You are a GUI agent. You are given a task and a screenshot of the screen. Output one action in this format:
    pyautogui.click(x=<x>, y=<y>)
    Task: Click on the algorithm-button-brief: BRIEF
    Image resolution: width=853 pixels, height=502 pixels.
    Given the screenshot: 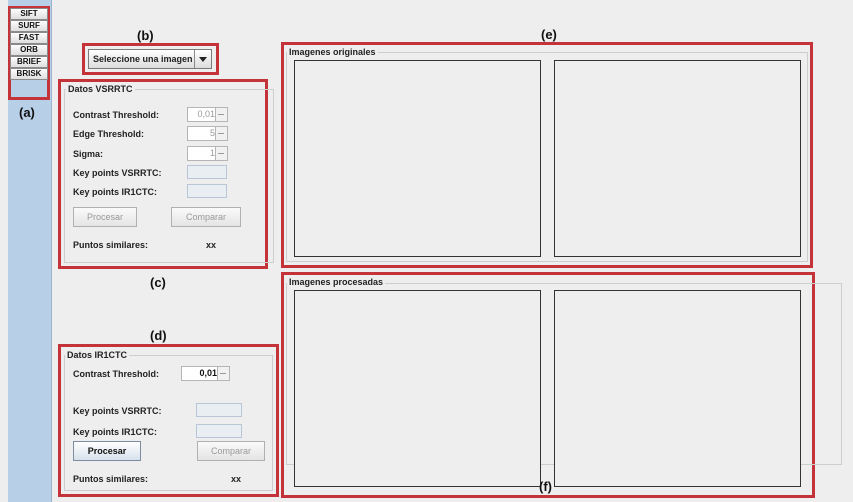 What is the action you would take?
    pyautogui.click(x=29, y=62)
    